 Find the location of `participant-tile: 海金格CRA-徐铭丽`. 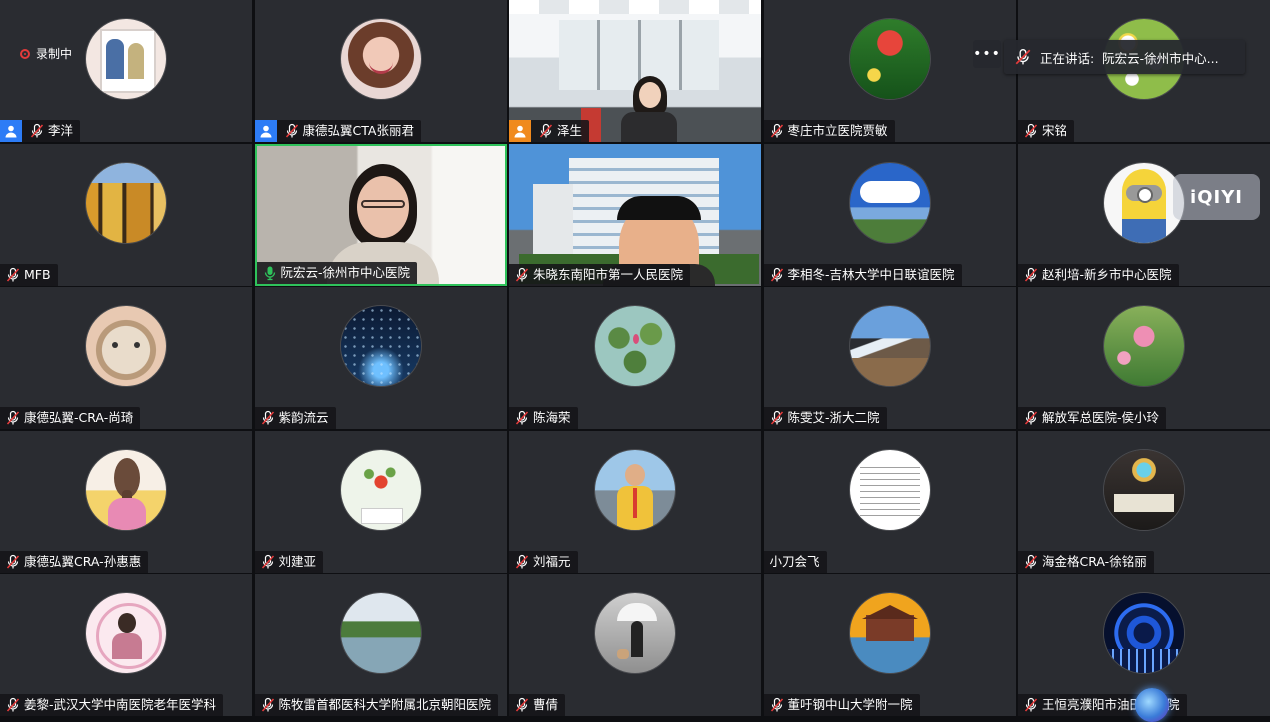

participant-tile: 海金格CRA-徐铭丽 is located at coordinates (1144, 501).